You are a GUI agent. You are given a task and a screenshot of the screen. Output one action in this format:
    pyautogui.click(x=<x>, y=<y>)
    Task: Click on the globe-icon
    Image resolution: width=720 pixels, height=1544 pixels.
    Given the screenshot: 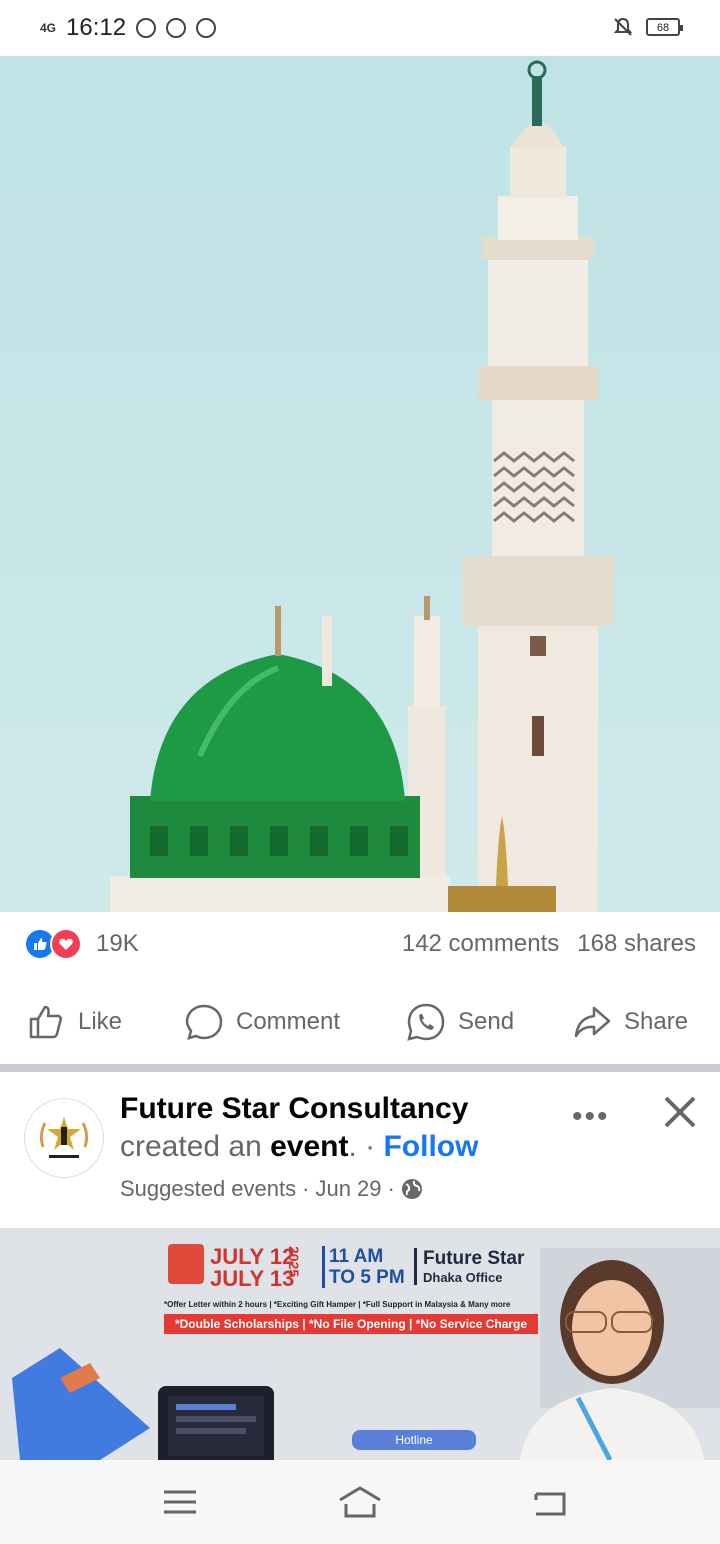 What is the action you would take?
    pyautogui.click(x=411, y=1189)
    